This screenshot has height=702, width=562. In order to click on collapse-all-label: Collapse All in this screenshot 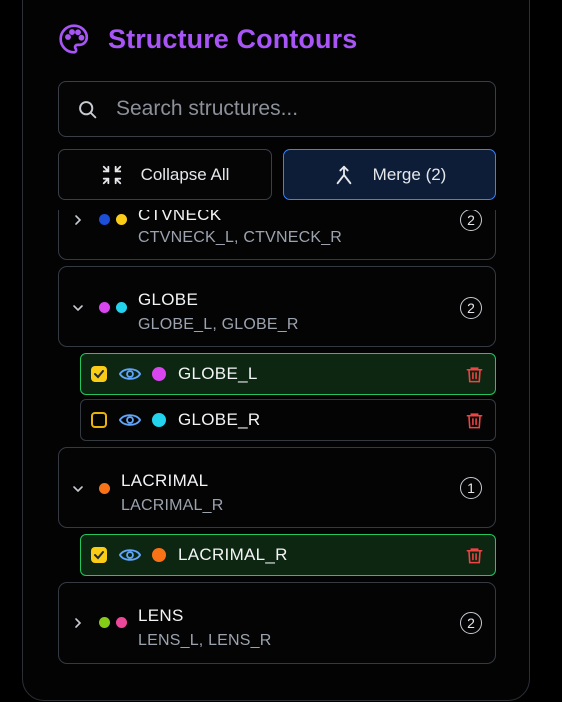, I will do `click(185, 174)`.